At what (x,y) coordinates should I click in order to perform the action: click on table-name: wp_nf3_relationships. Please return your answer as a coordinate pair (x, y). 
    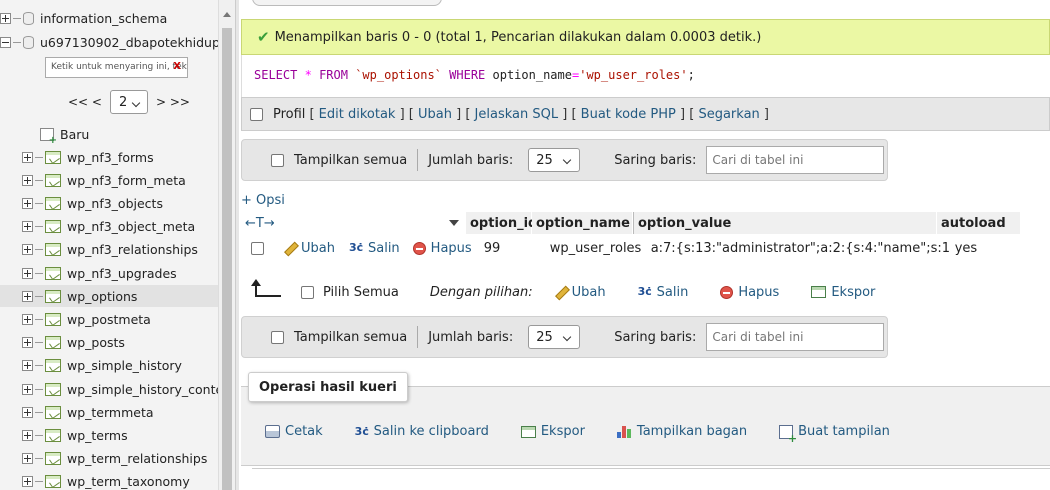
    Looking at the image, I should click on (132, 249).